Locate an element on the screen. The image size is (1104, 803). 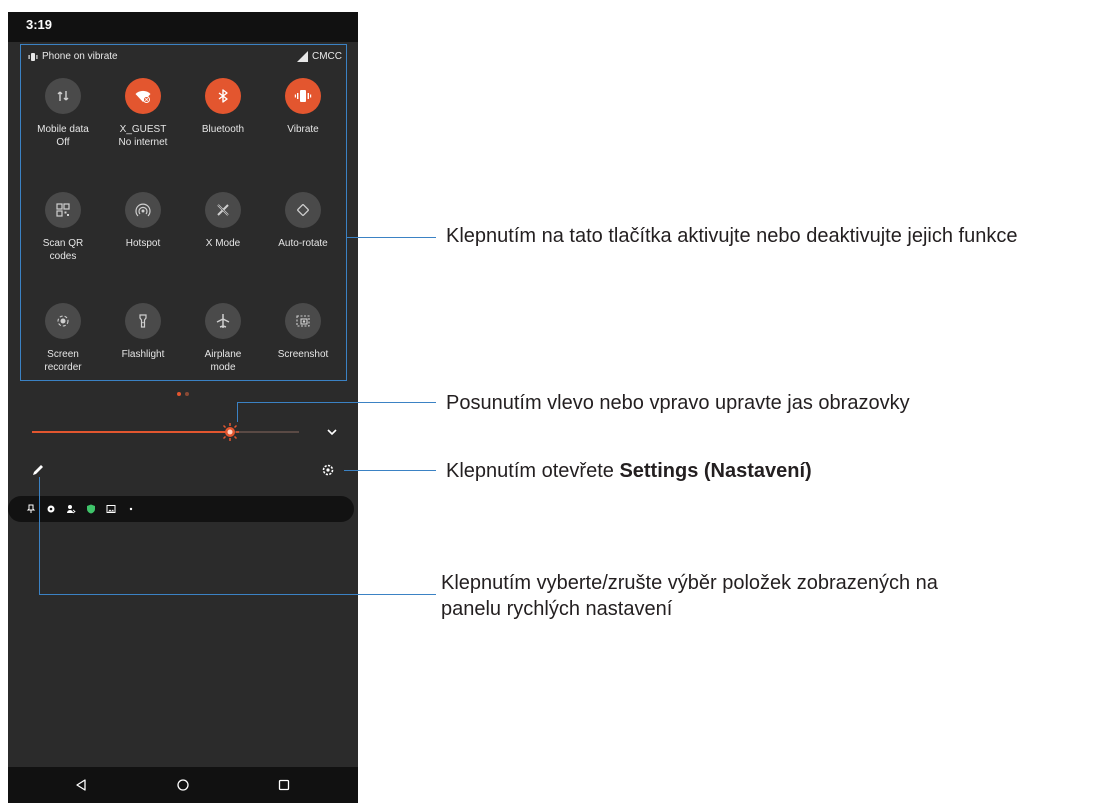
tile-label: Vibrate is located at coordinates (303, 129).